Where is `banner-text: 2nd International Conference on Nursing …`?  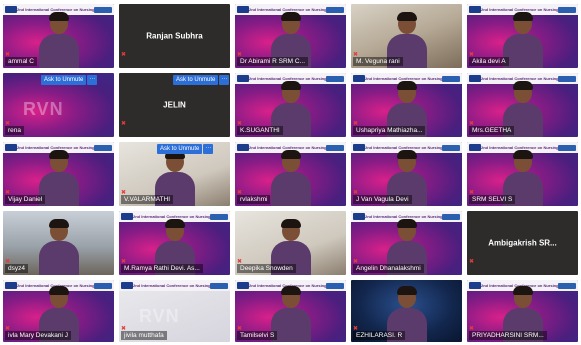 banner-text: 2nd International Conference on Nursing … is located at coordinates (171, 285).